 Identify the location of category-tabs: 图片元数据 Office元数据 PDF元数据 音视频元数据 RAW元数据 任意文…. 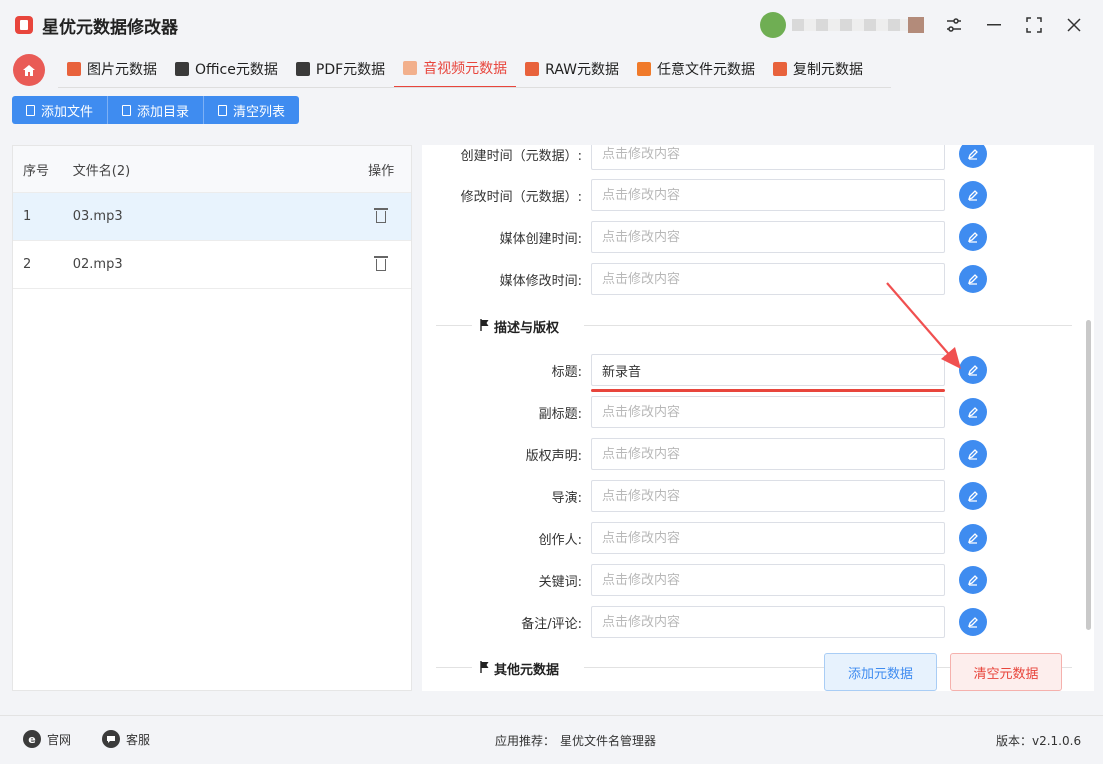
(465, 69).